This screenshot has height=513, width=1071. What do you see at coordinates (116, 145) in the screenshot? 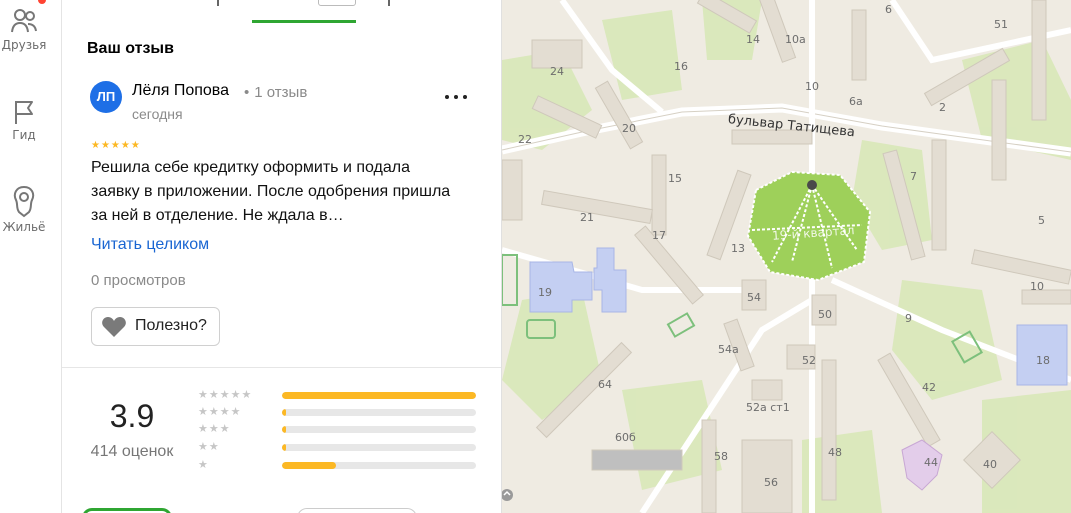
I see `review-stars: ★★★★★` at bounding box center [116, 145].